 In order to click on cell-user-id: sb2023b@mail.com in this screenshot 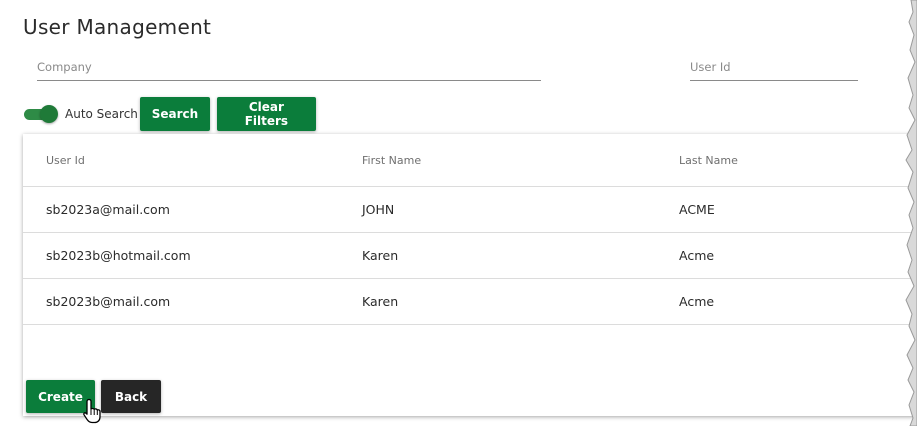, I will do `click(108, 301)`.